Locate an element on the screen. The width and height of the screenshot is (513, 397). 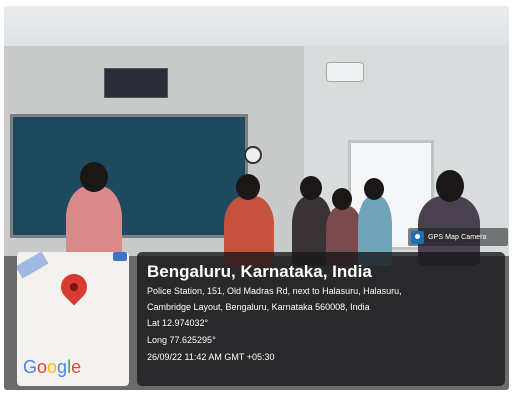
person-dark-head is located at coordinates (311, 188).